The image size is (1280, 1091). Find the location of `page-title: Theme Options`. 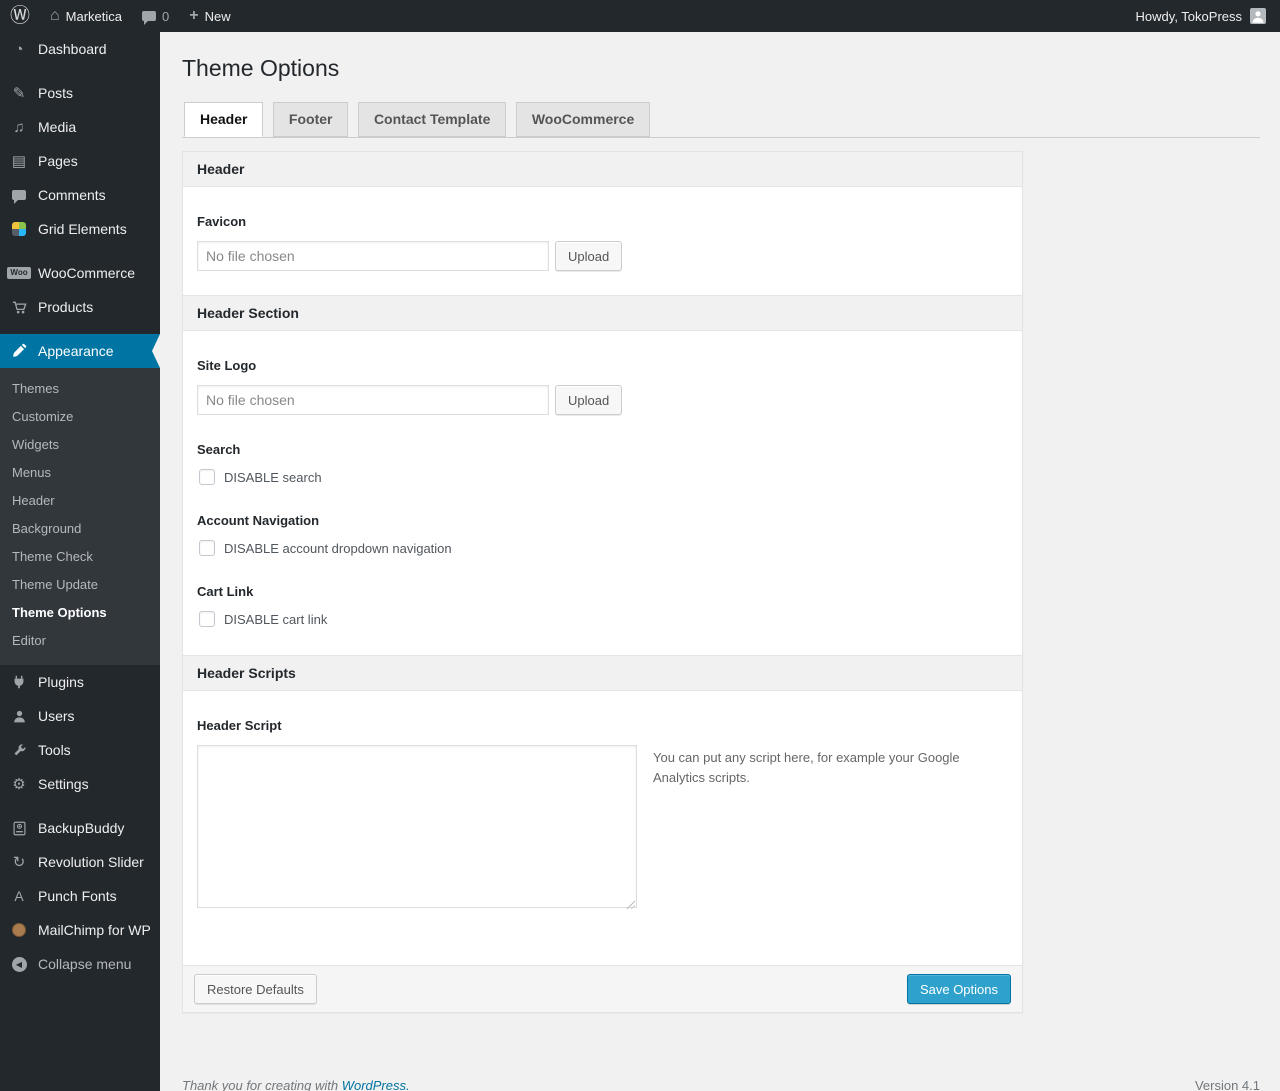

page-title: Theme Options is located at coordinates (261, 68).